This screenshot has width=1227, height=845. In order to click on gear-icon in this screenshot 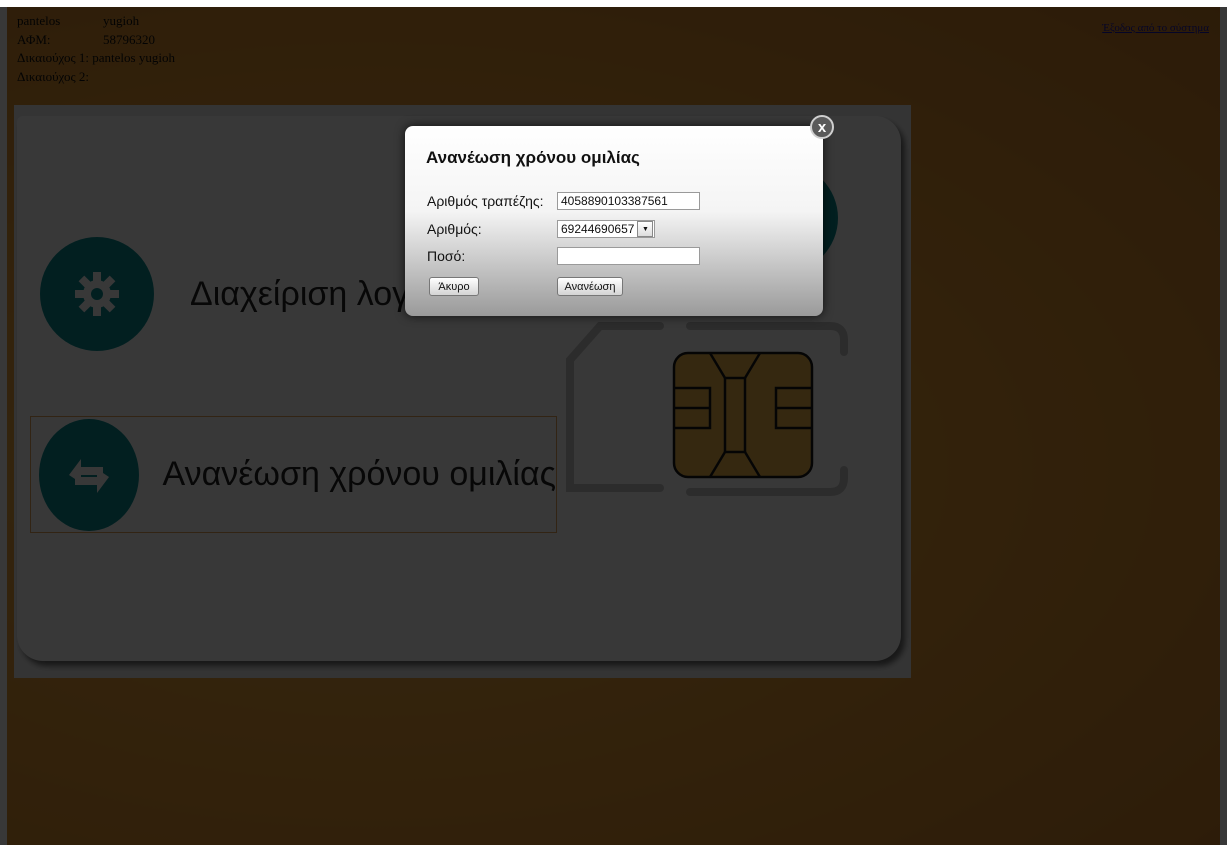, I will do `click(97, 294)`.